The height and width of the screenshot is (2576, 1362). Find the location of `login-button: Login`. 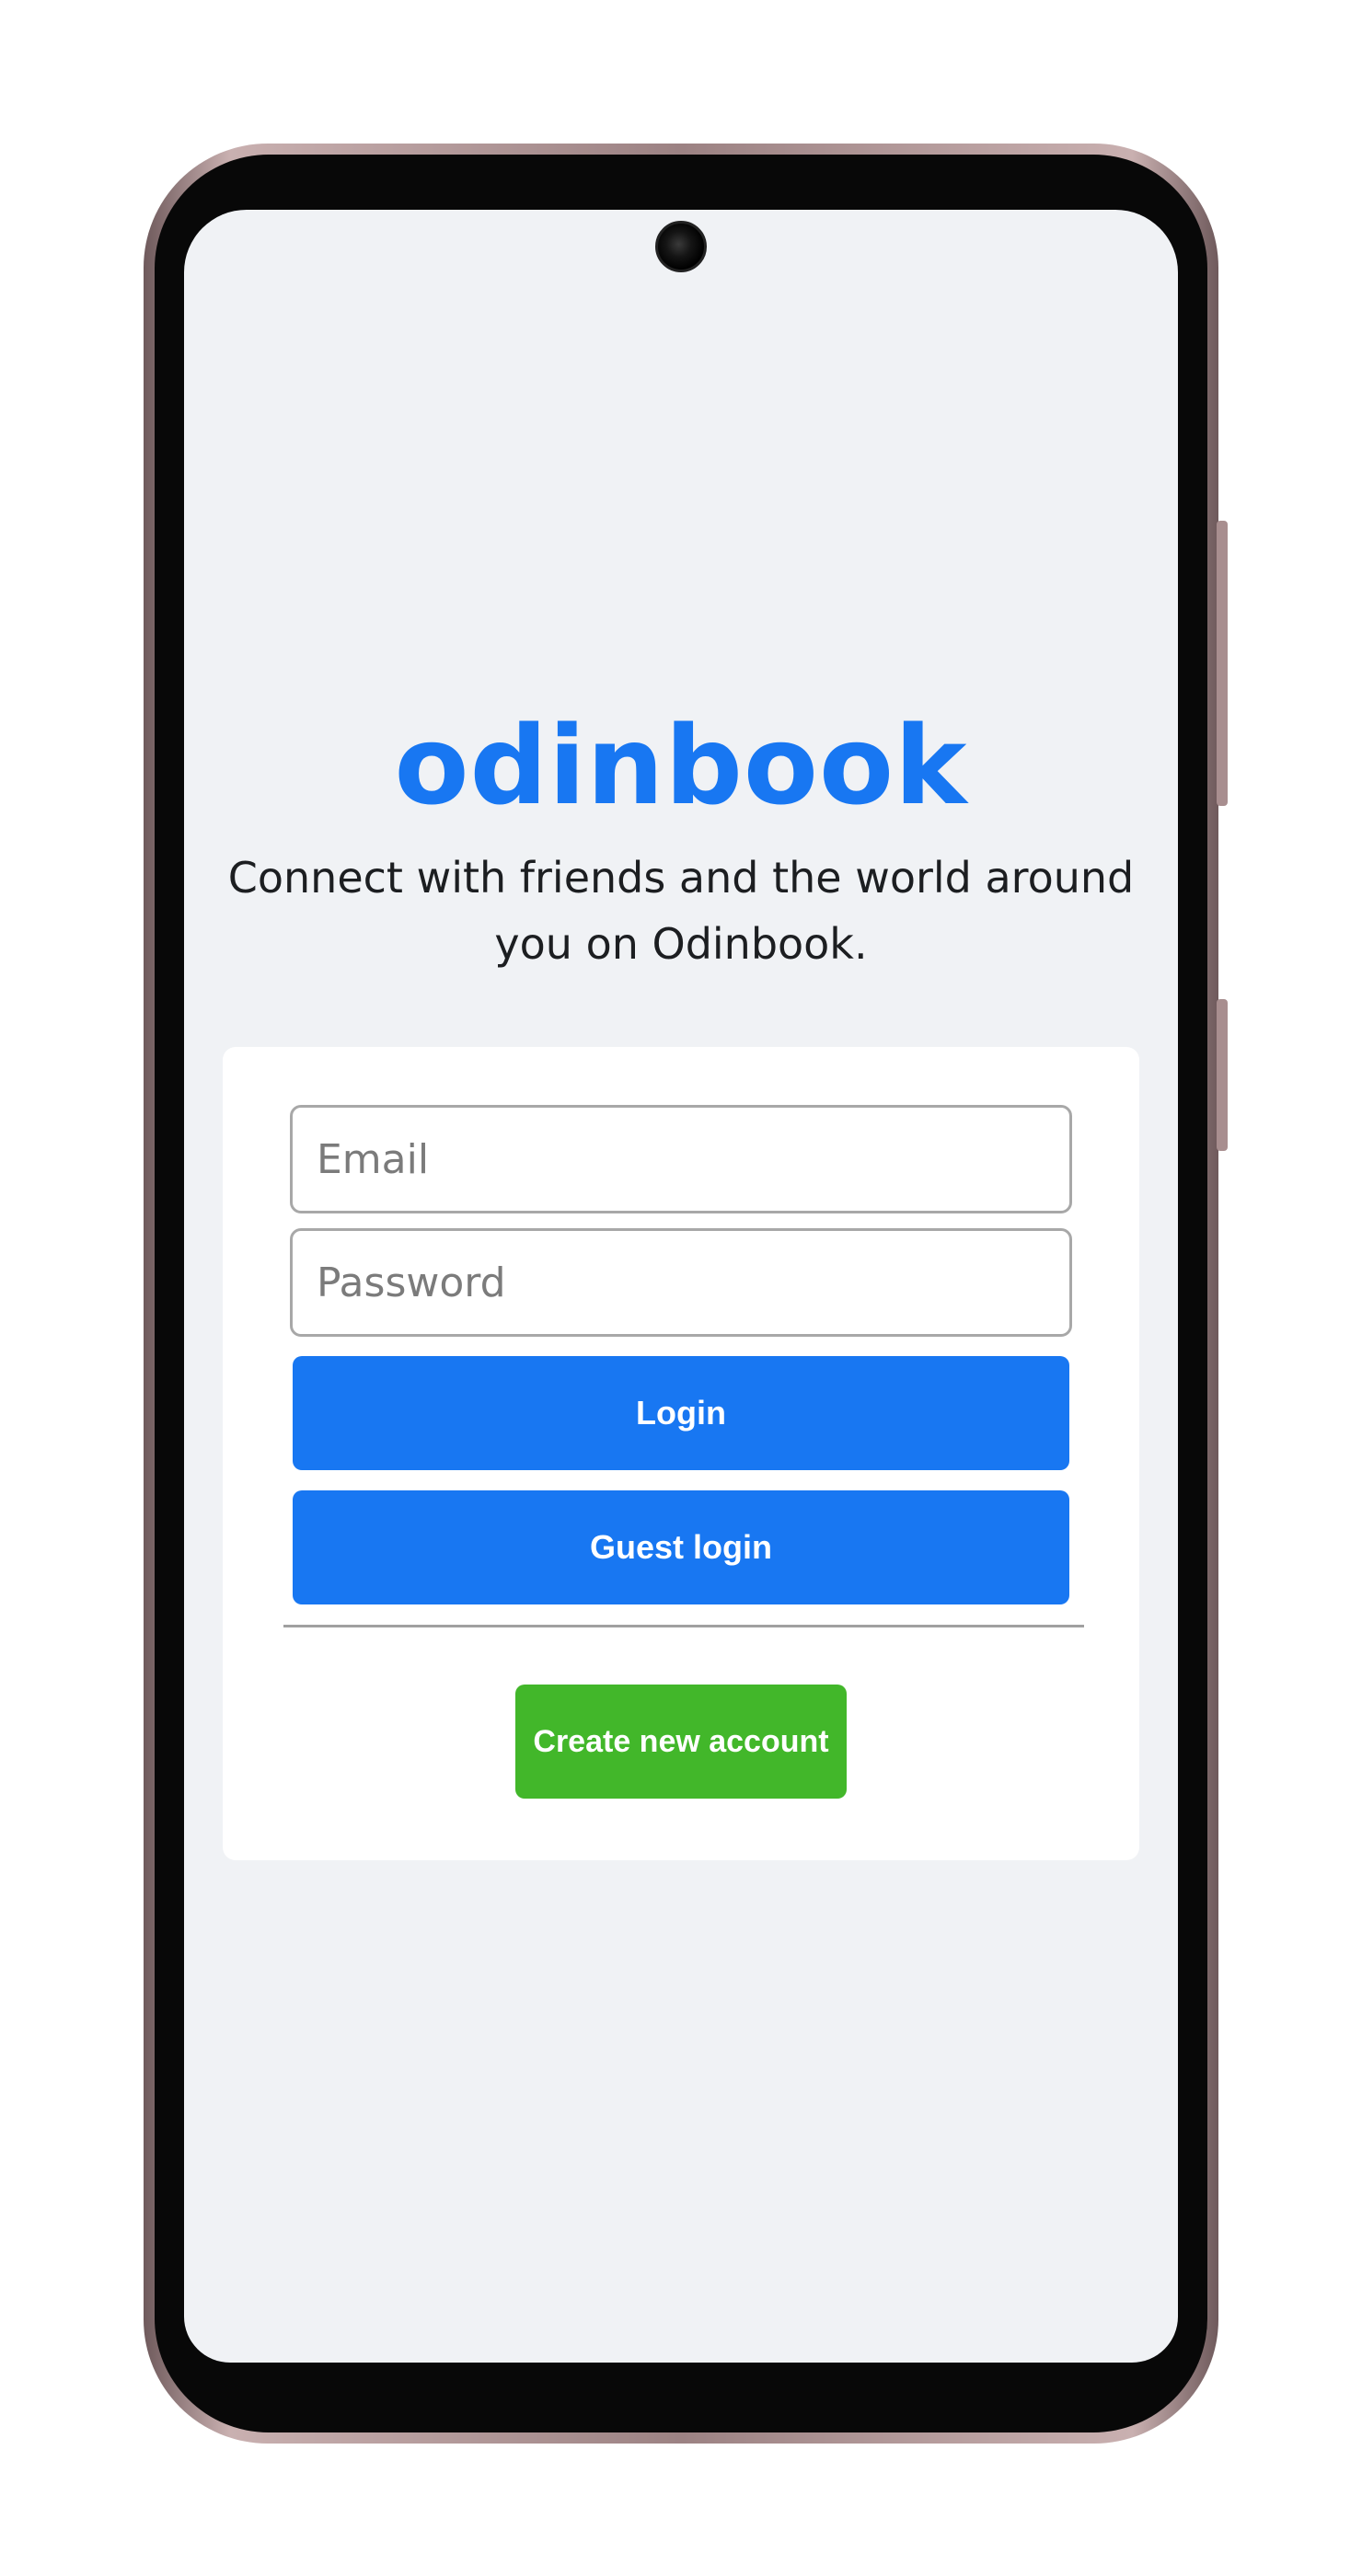

login-button: Login is located at coordinates (681, 1413).